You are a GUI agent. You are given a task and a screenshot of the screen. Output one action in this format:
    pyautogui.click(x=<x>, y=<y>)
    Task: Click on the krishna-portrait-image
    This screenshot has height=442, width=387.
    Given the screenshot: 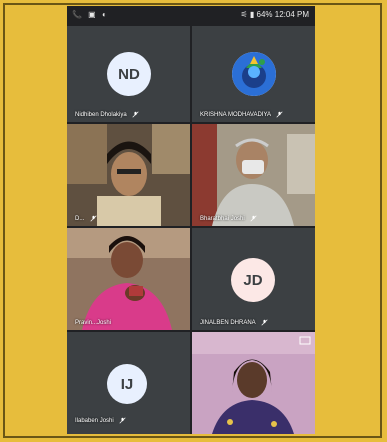 What is the action you would take?
    pyautogui.click(x=254, y=74)
    